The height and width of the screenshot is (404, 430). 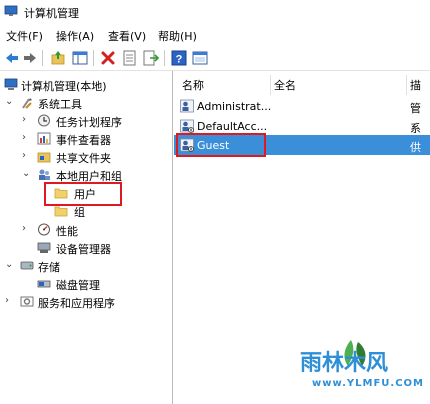 I want to click on watermark-logo: 雨林木风, so click(x=344, y=358).